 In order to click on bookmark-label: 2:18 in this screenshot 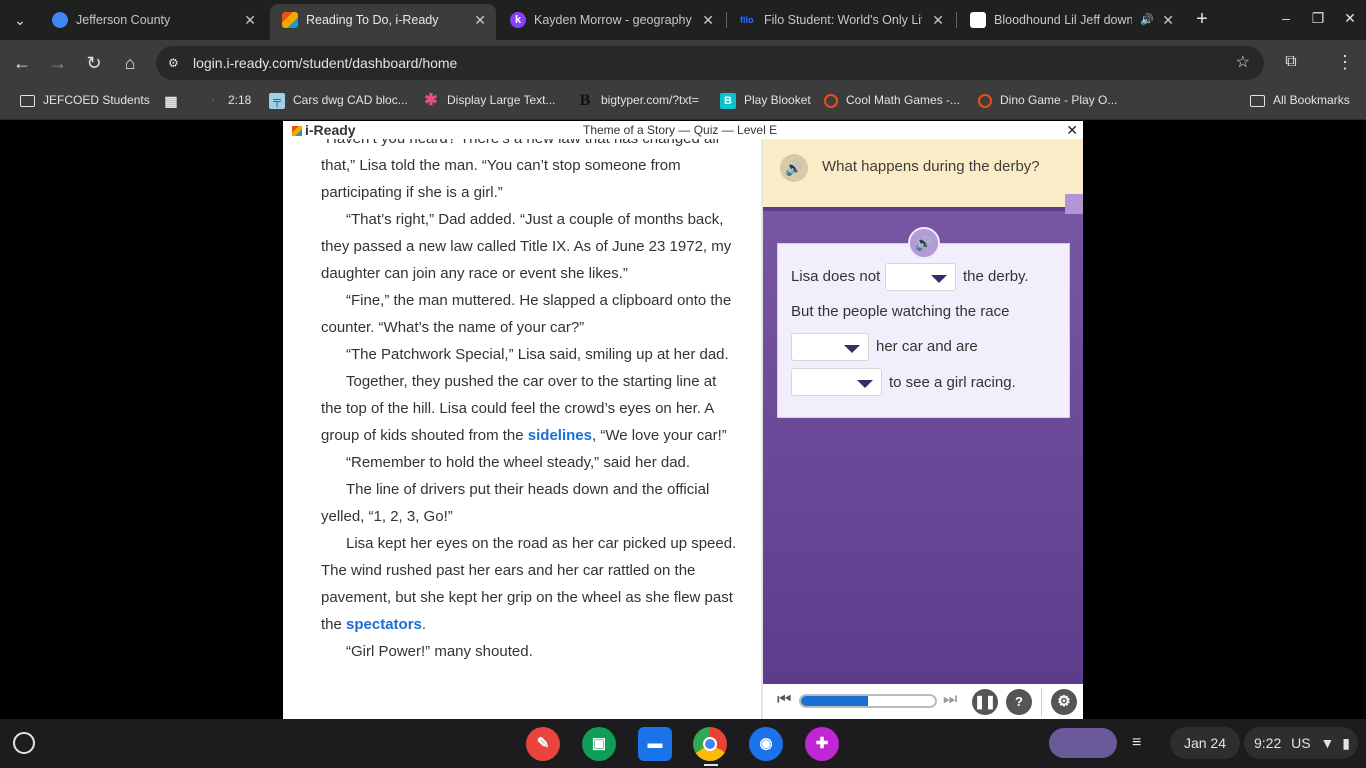, I will do `click(240, 100)`.